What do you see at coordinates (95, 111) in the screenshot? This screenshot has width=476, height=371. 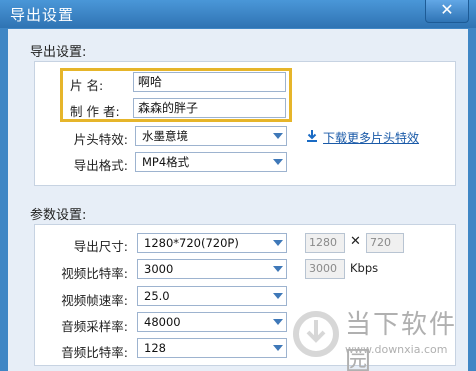 I see `author-label: 制 作 者:` at bounding box center [95, 111].